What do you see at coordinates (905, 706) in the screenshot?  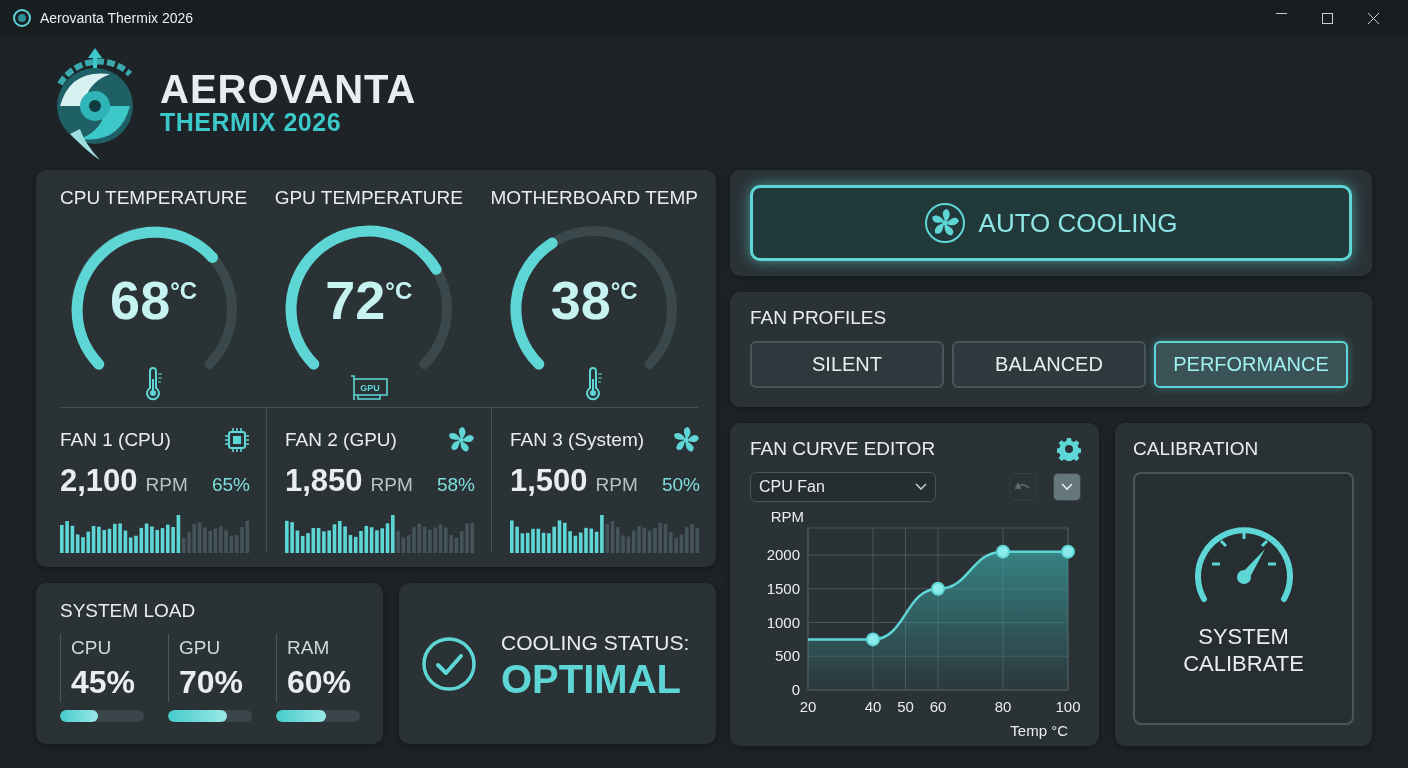 I see `axis-tick-label: 50` at bounding box center [905, 706].